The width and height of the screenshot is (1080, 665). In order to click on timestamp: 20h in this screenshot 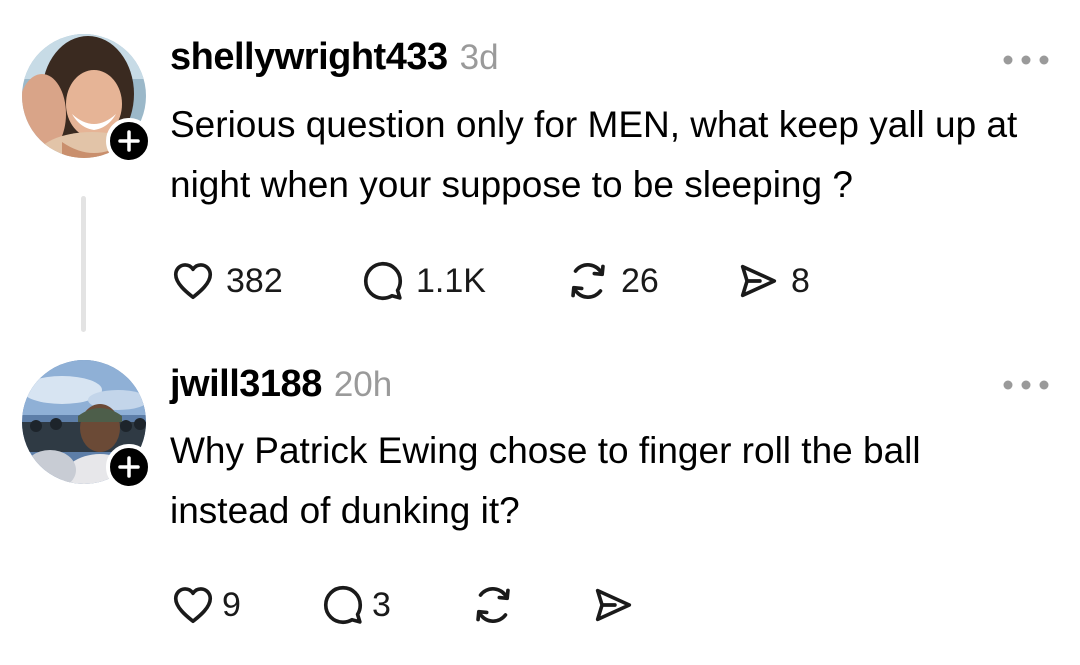, I will do `click(363, 384)`.